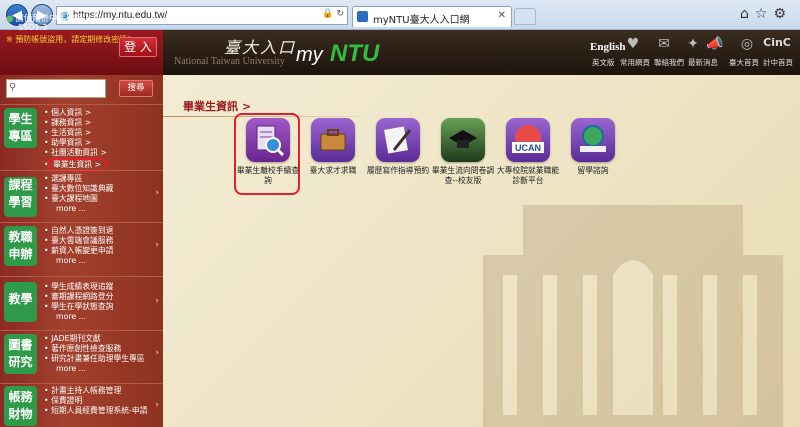 The height and width of the screenshot is (427, 800). What do you see at coordinates (100, 179) in the screenshot?
I see `sidebar-link-course-selection: 選課專區` at bounding box center [100, 179].